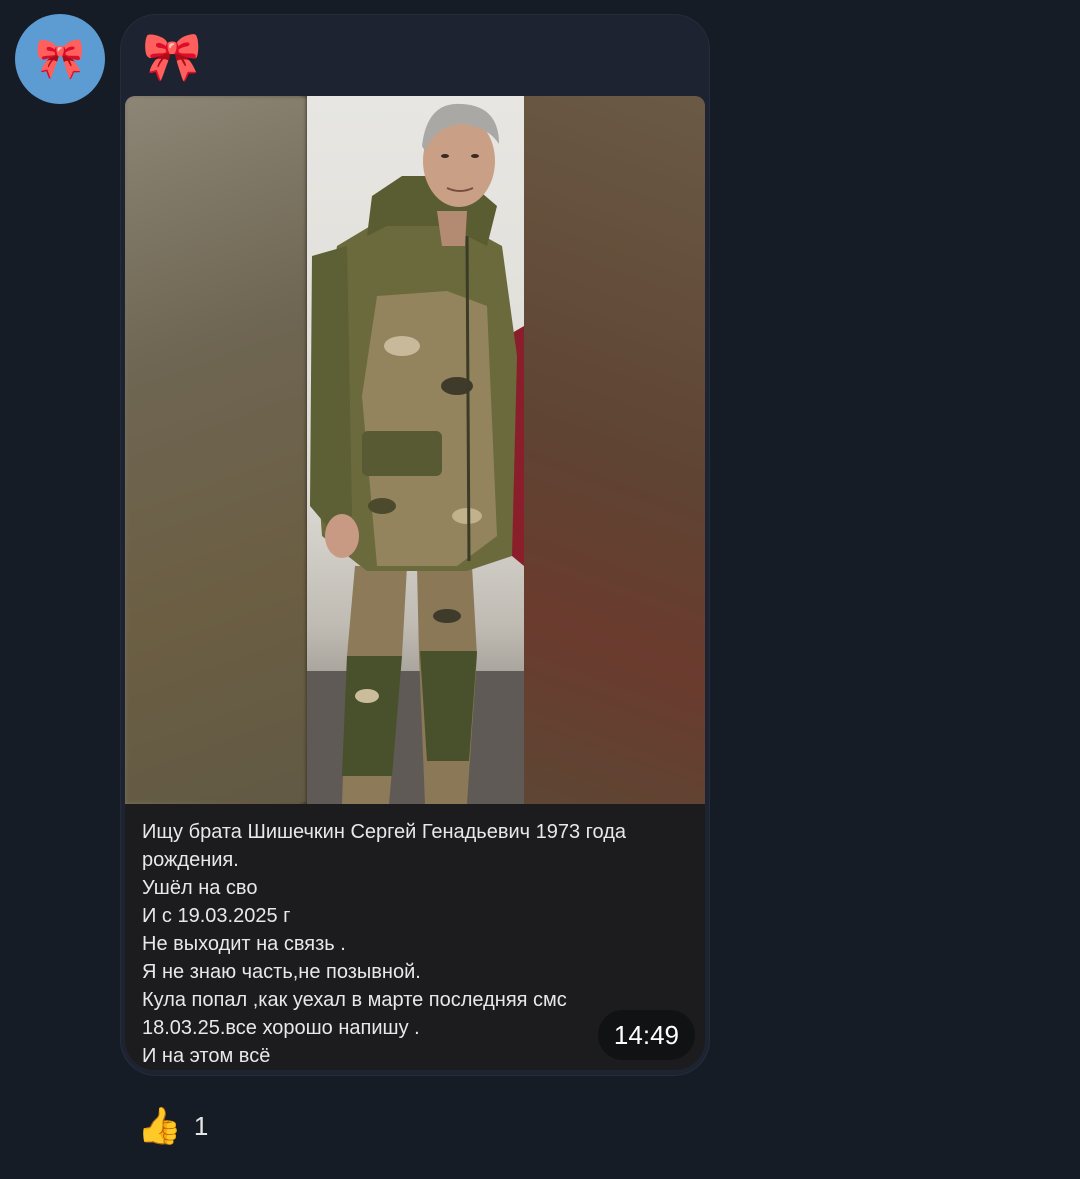  Describe the element at coordinates (172, 58) in the screenshot. I see `sender-name: 🎀` at that location.